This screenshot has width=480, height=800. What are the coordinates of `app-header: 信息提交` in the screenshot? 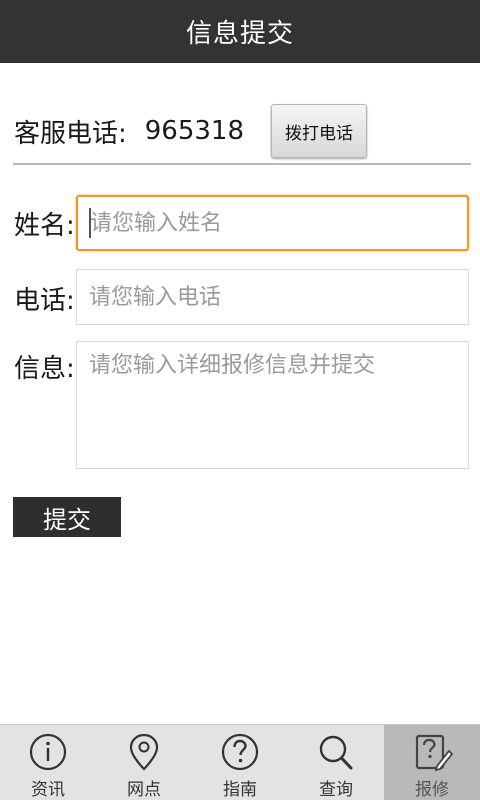 It's located at (240, 31).